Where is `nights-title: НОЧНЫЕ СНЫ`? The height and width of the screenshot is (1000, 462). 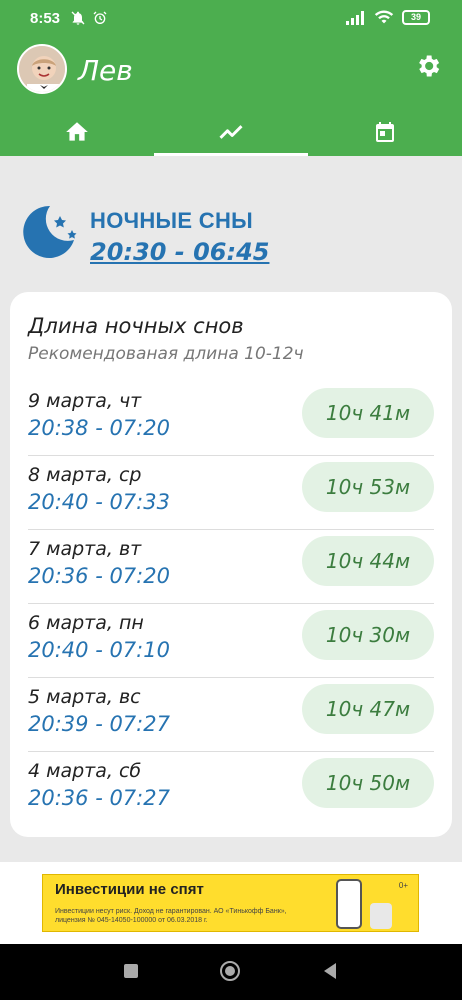
nights-title: НОЧНЫЕ СНЫ is located at coordinates (171, 220).